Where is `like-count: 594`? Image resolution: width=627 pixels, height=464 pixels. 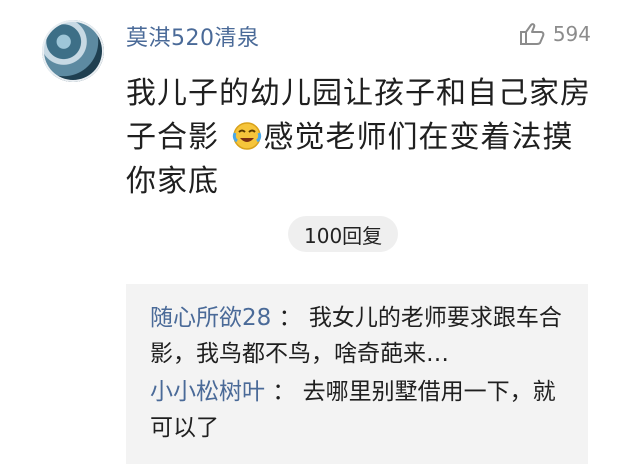 like-count: 594 is located at coordinates (571, 34).